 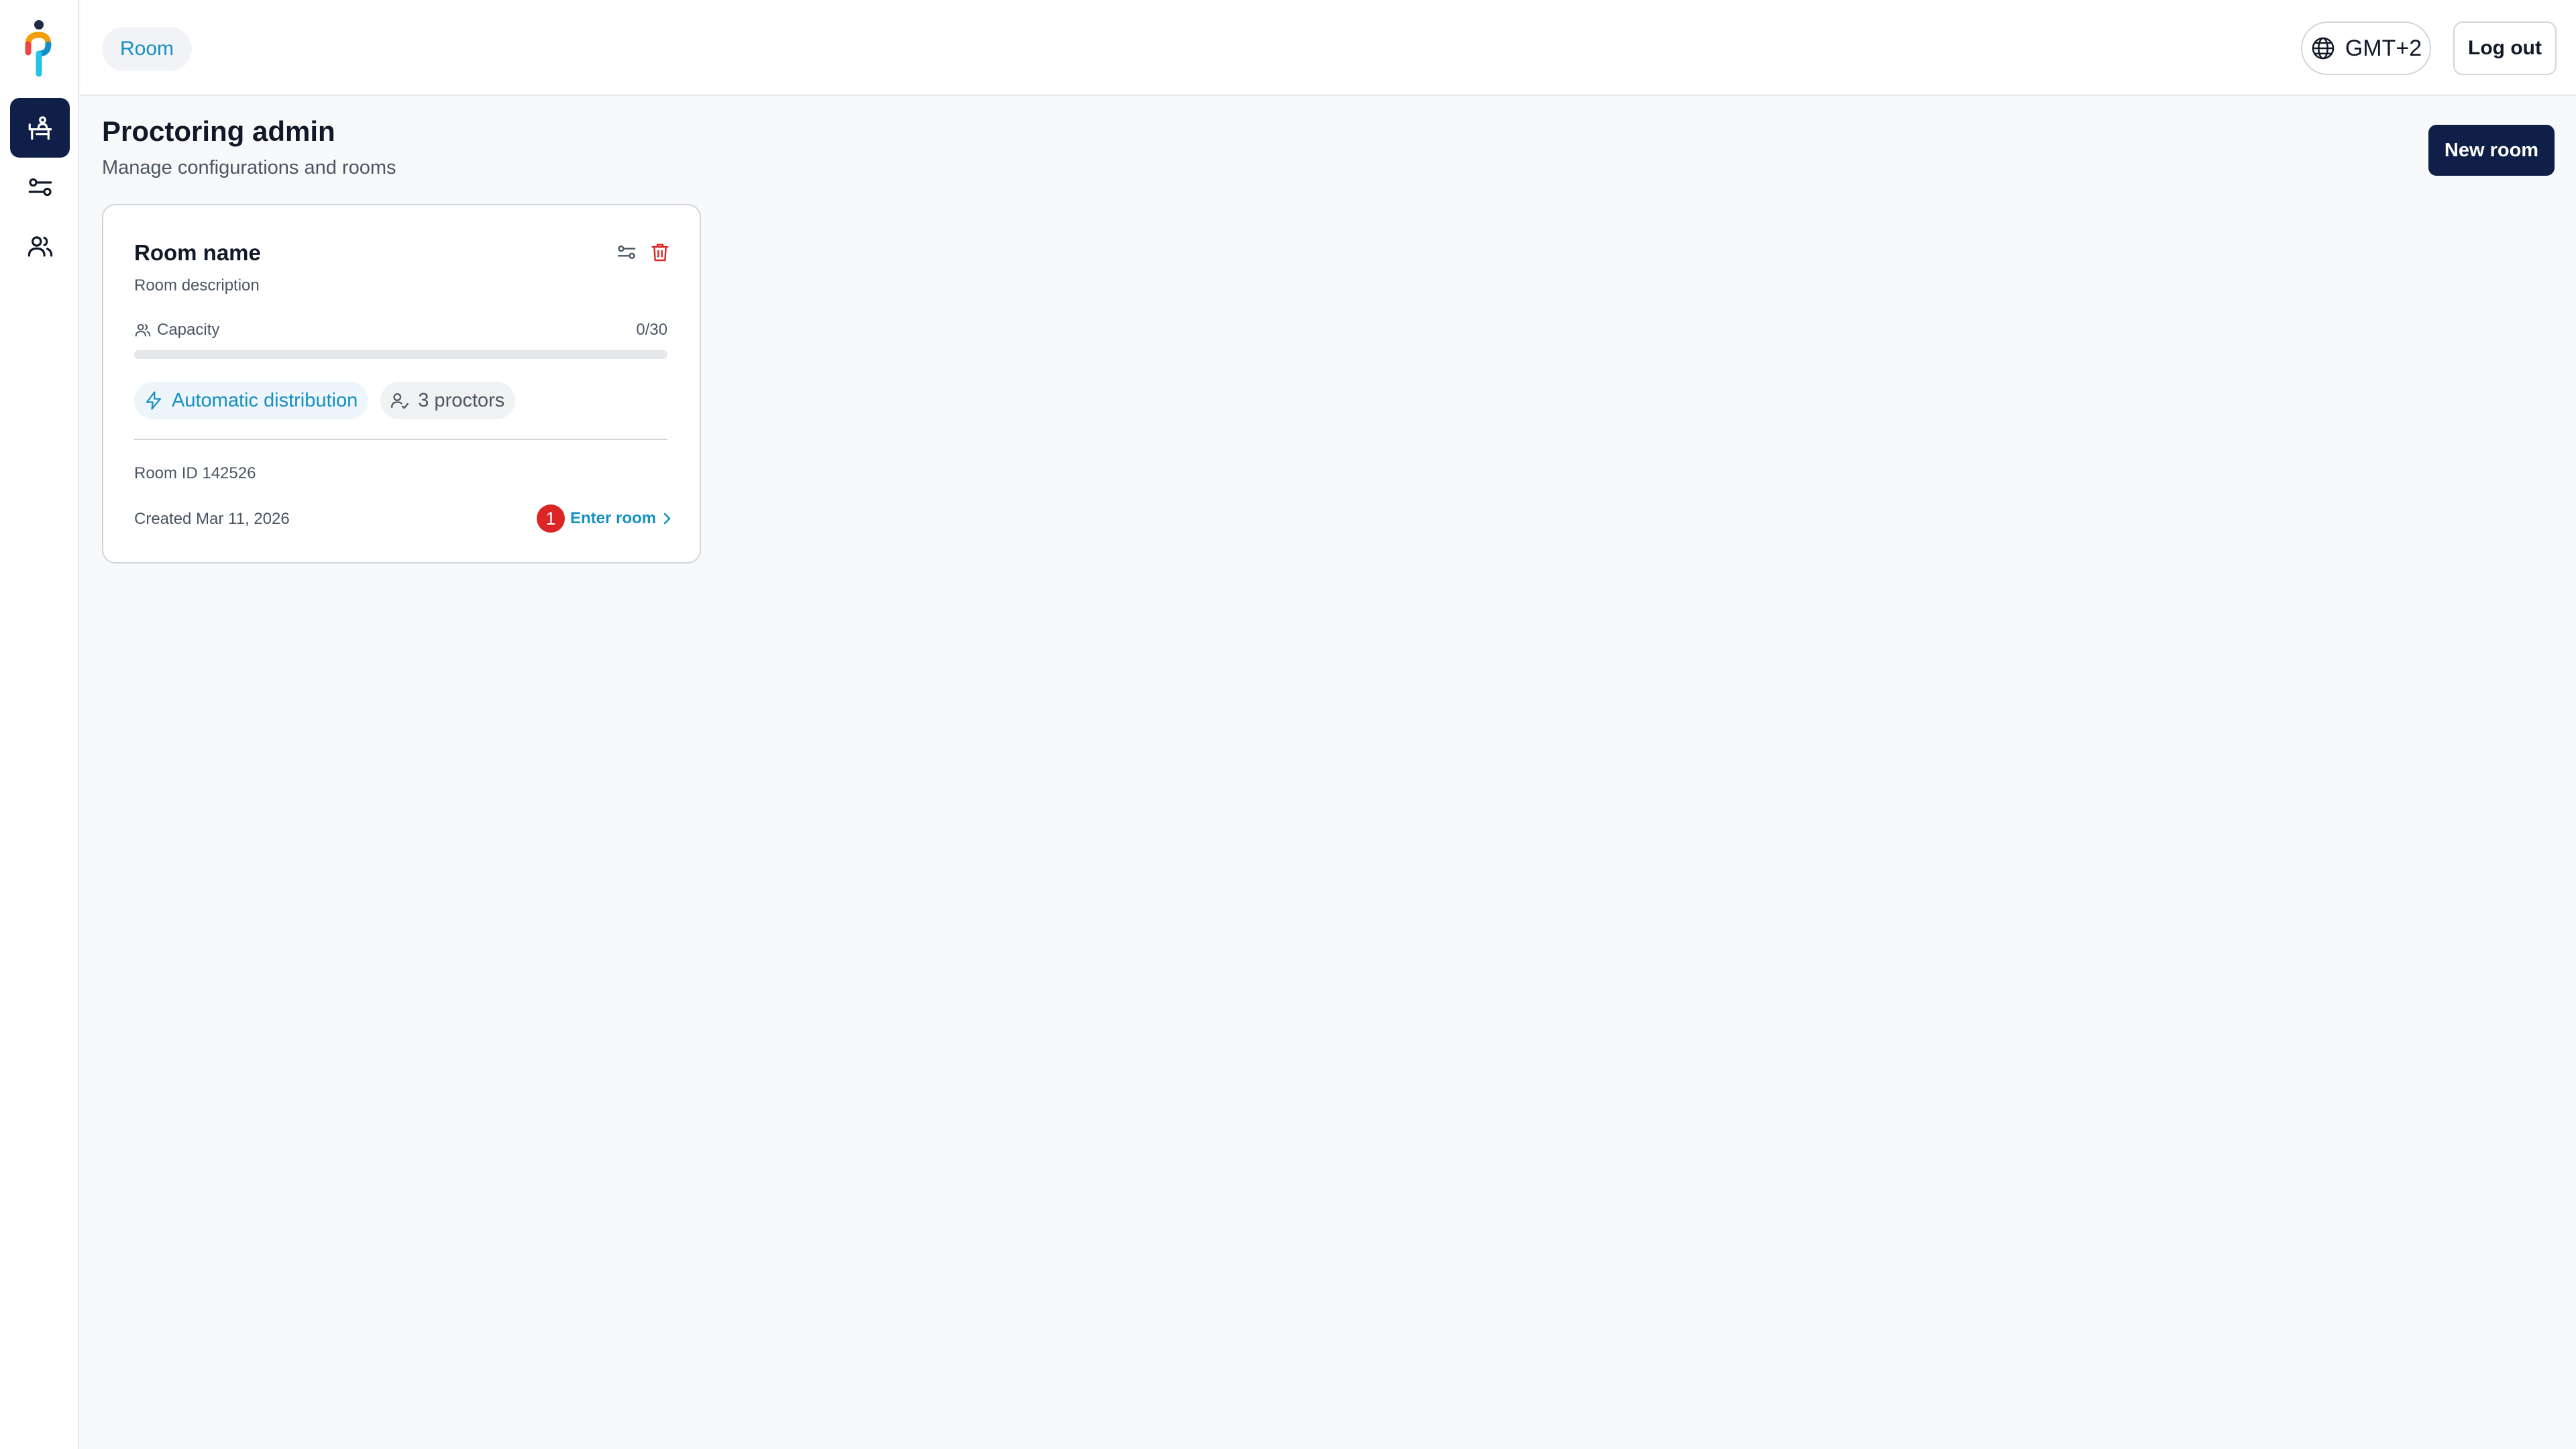 I want to click on proctors-badge: 3 proctors, so click(x=448, y=400).